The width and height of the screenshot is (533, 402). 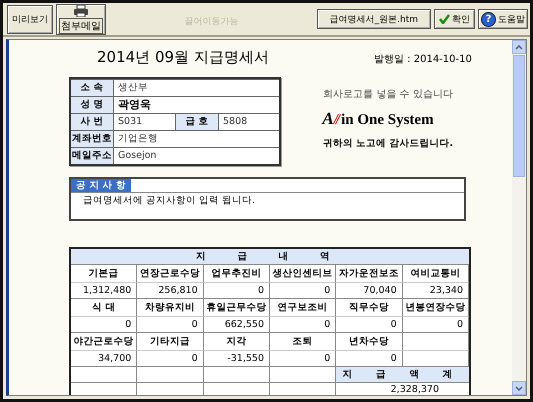 I want to click on file-button: 급여명세서_원본.htm, so click(x=373, y=19).